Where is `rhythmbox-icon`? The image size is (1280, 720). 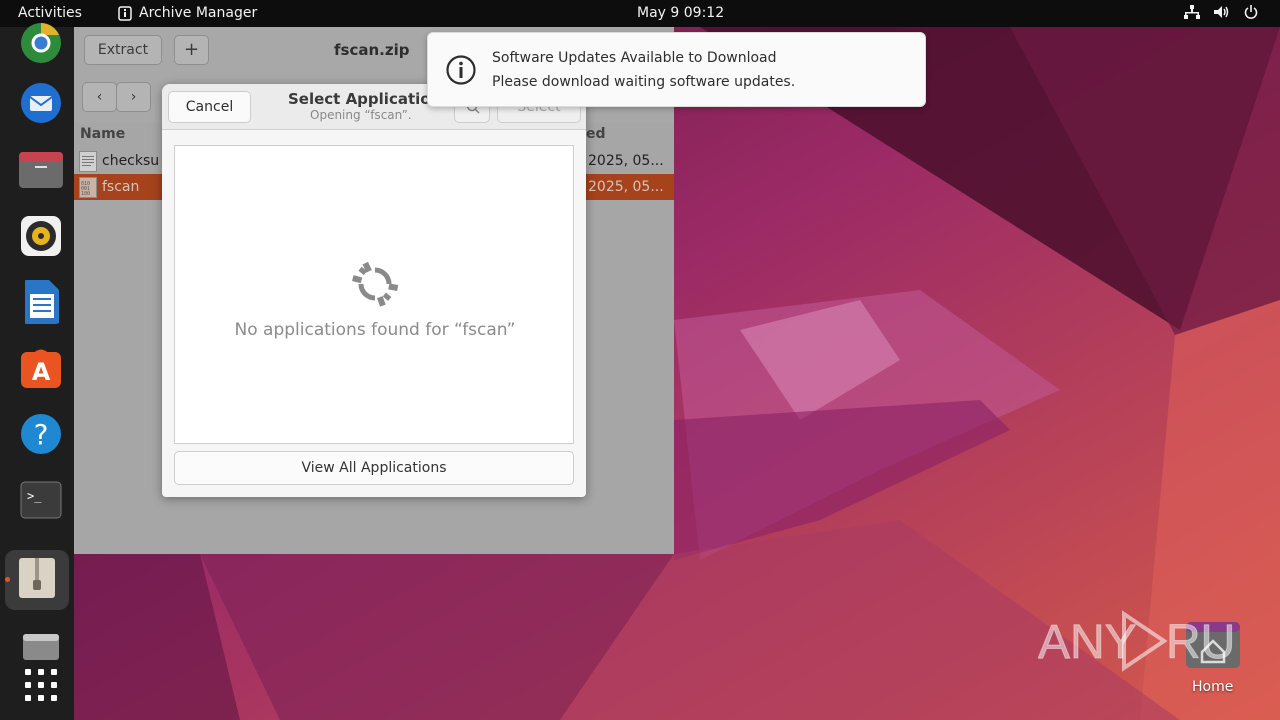 rhythmbox-icon is located at coordinates (41, 236).